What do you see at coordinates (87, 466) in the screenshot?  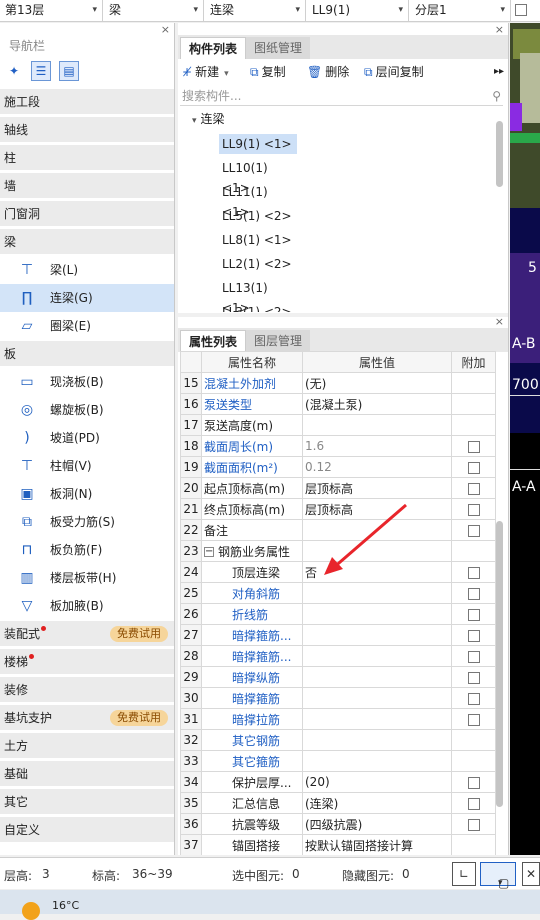 I see `nav-item-column-cap: ⊤ 柱帽(V)` at bounding box center [87, 466].